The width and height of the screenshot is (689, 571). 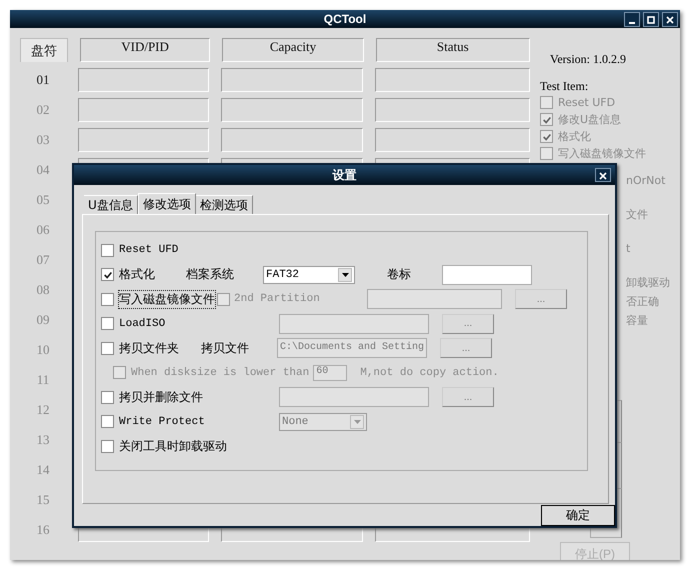 What do you see at coordinates (167, 203) in the screenshot?
I see `tab: 修改选项` at bounding box center [167, 203].